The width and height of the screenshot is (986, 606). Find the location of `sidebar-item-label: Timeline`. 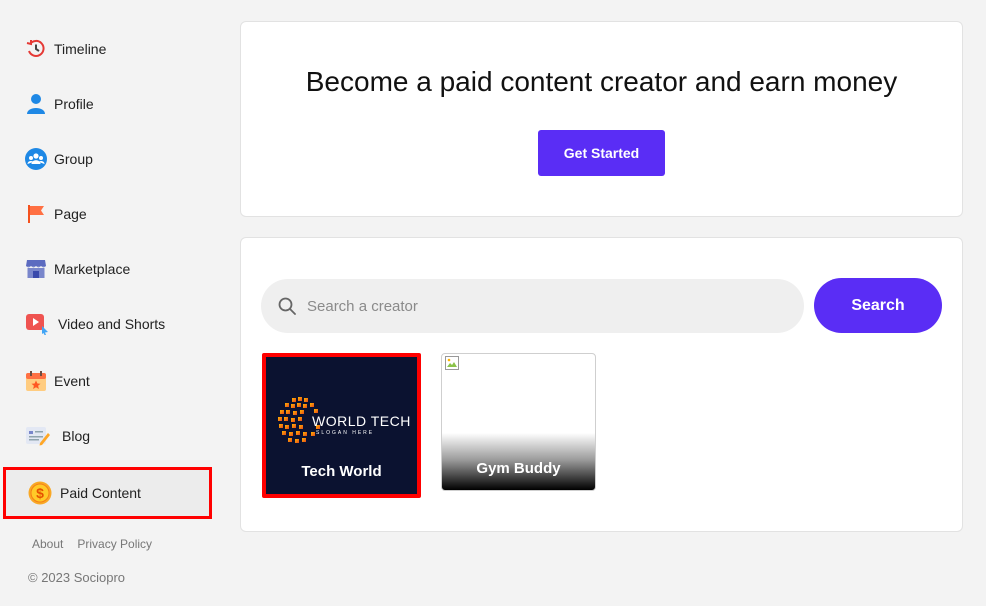

sidebar-item-label: Timeline is located at coordinates (80, 49).